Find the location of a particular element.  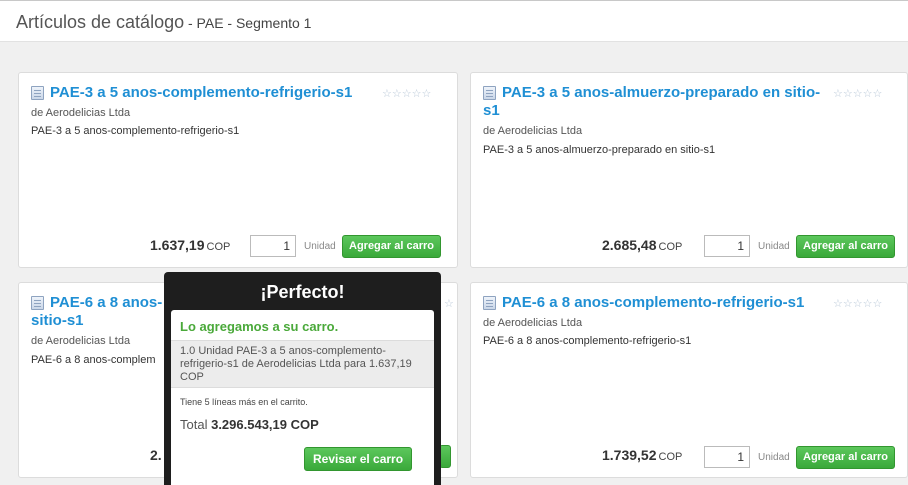

product-title-link-line2: s1 is located at coordinates (491, 111).